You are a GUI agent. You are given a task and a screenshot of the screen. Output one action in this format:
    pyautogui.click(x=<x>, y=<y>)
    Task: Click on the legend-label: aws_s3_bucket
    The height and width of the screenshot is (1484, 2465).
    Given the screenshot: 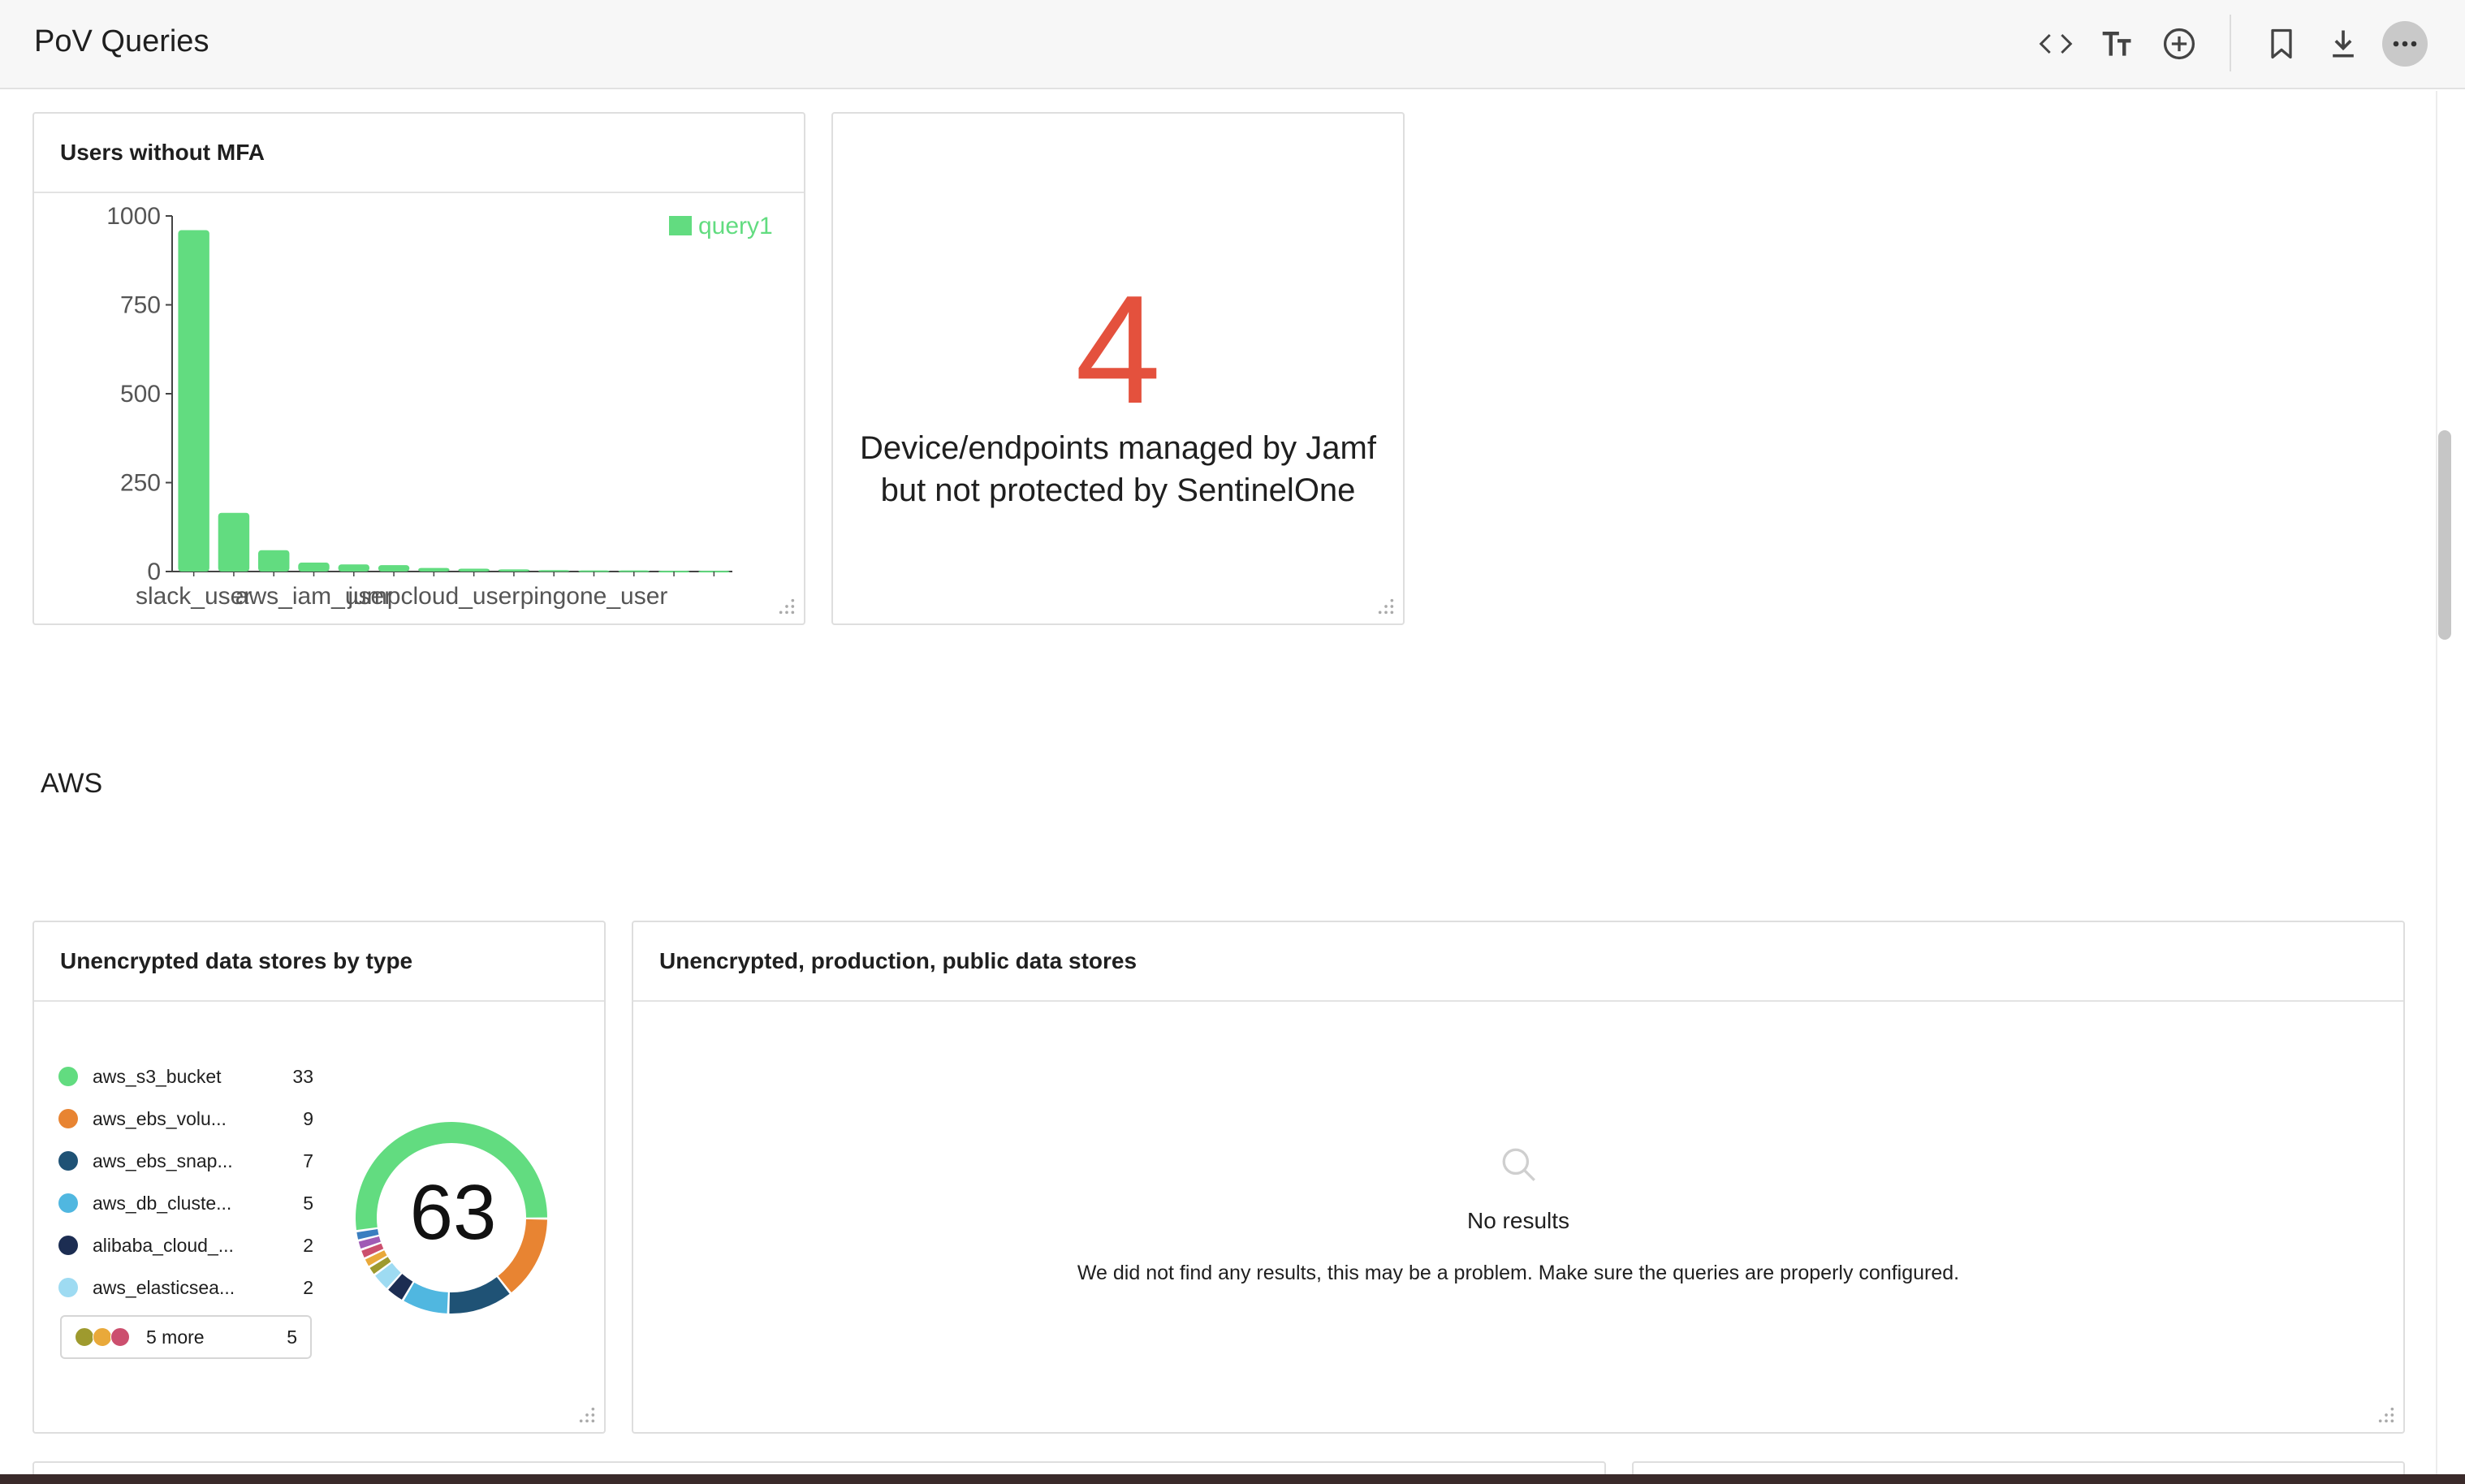 What is the action you would take?
    pyautogui.click(x=157, y=1076)
    